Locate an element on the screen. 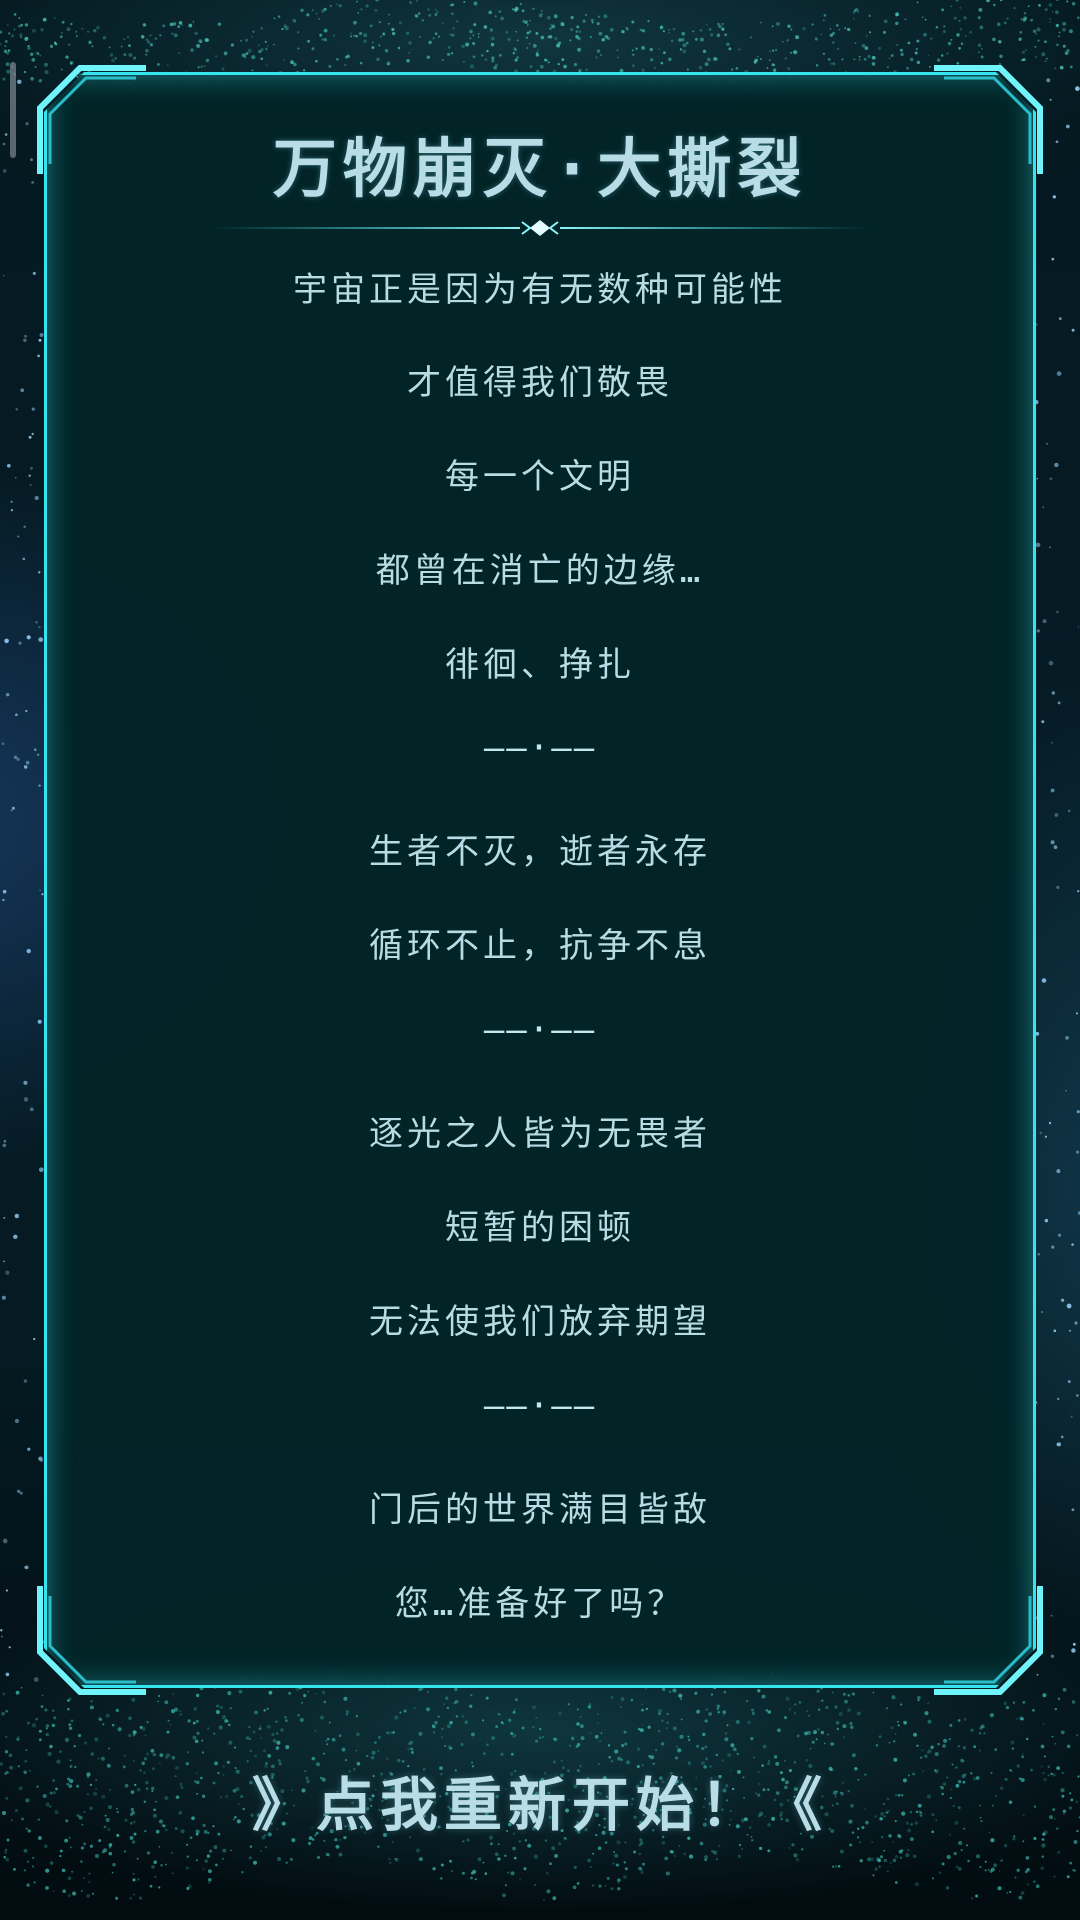 This screenshot has width=1080, height=1920. page-title: 万物崩灭·大撕裂 is located at coordinates (540, 170).